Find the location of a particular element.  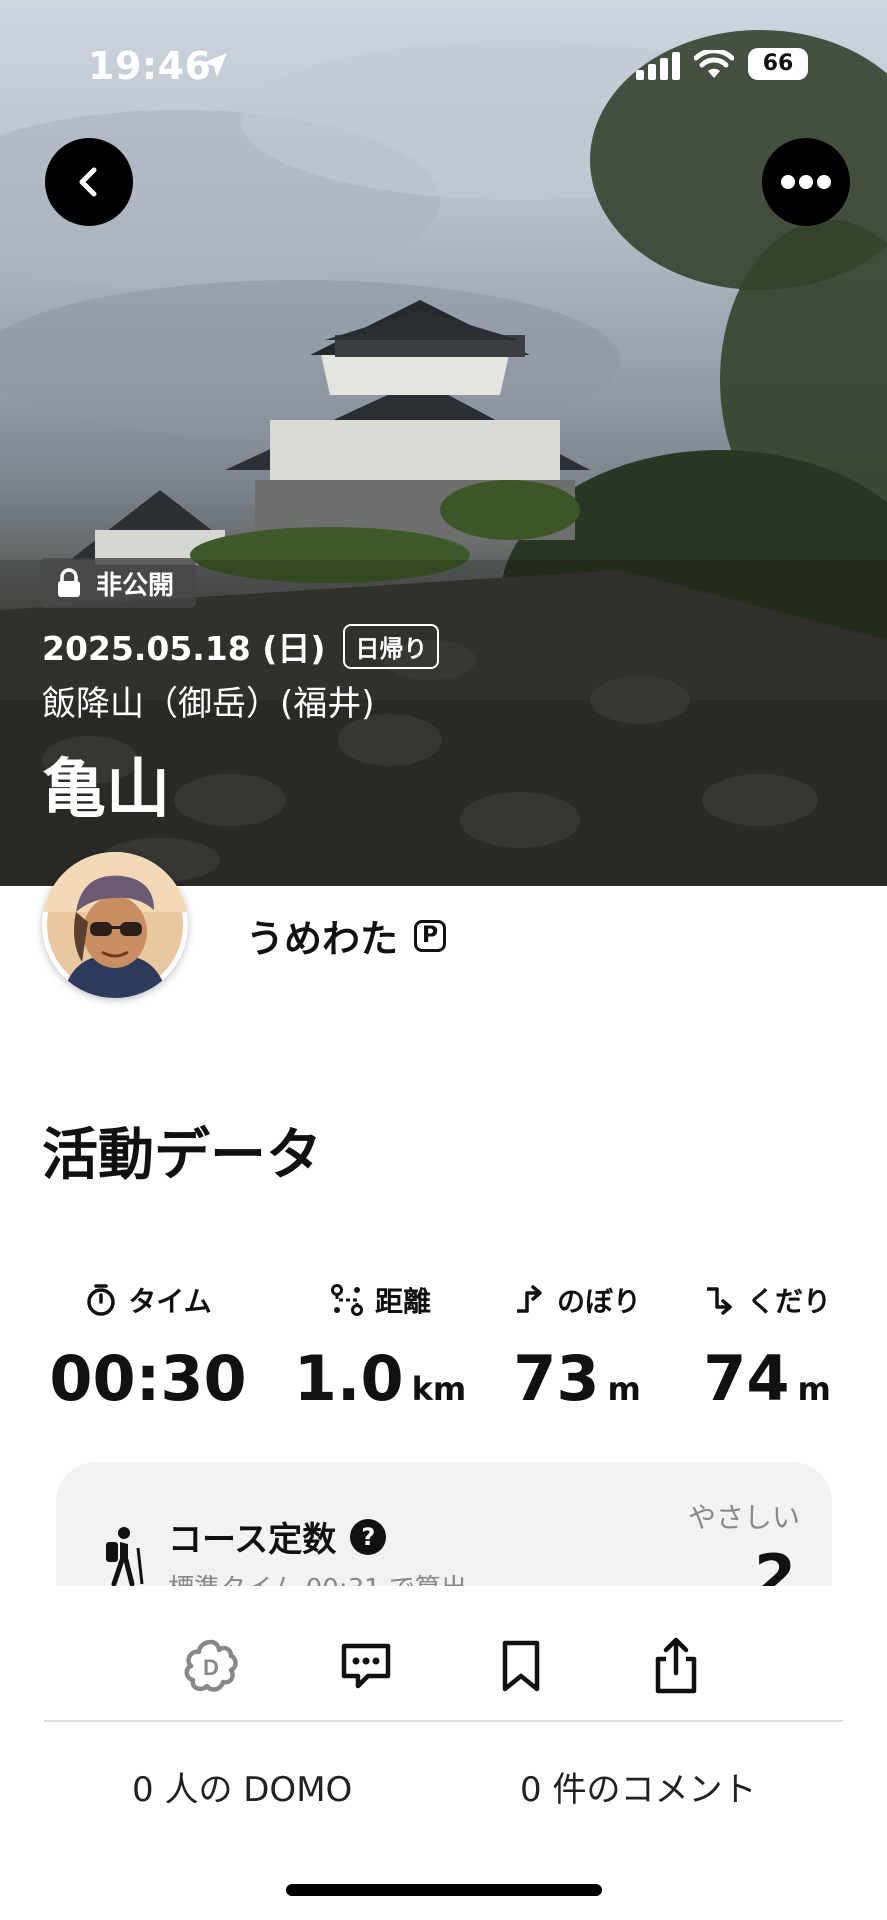

stopwatch-icon is located at coordinates (101, 1300).